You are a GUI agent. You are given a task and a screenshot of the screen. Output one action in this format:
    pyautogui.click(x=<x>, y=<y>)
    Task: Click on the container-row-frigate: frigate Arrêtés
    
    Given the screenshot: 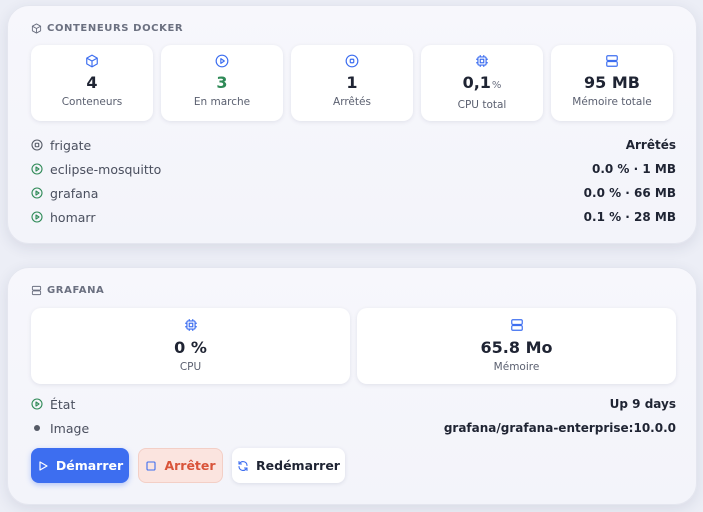 What is the action you would take?
    pyautogui.click(x=353, y=145)
    